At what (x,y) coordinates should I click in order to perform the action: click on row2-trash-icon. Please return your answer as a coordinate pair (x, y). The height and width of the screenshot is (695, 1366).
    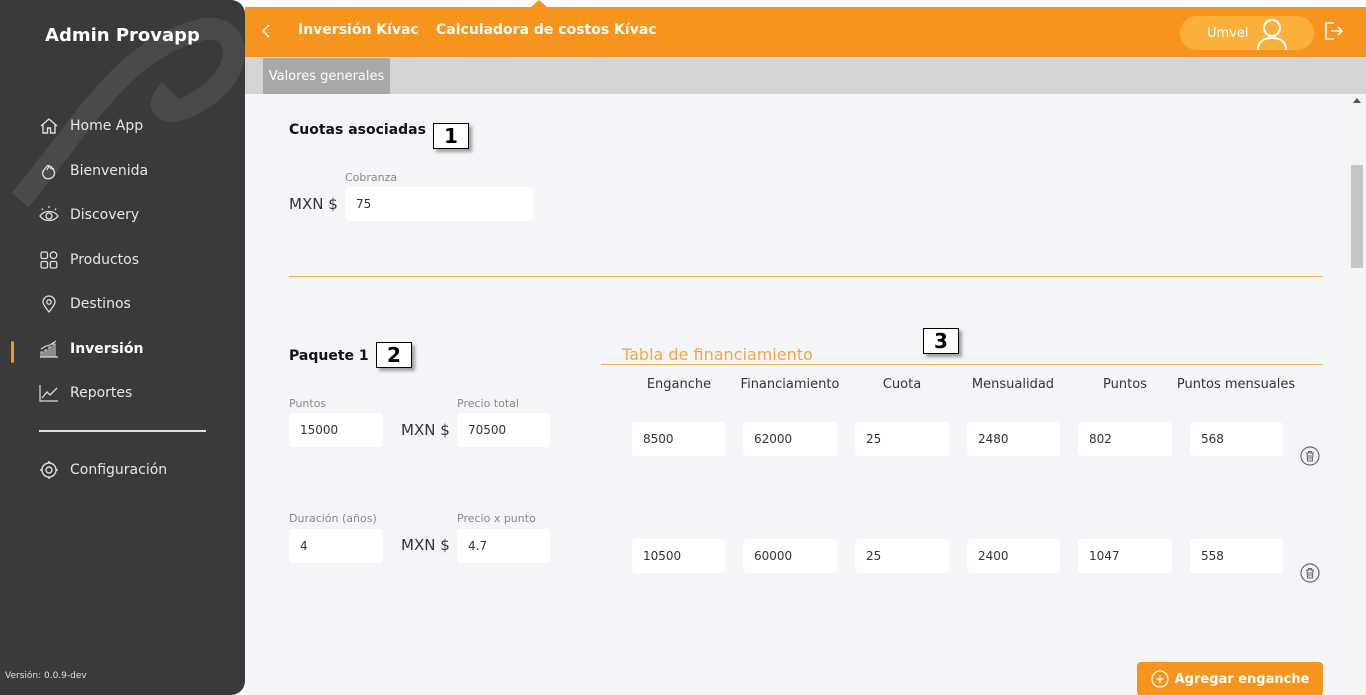
    Looking at the image, I should click on (1310, 573).